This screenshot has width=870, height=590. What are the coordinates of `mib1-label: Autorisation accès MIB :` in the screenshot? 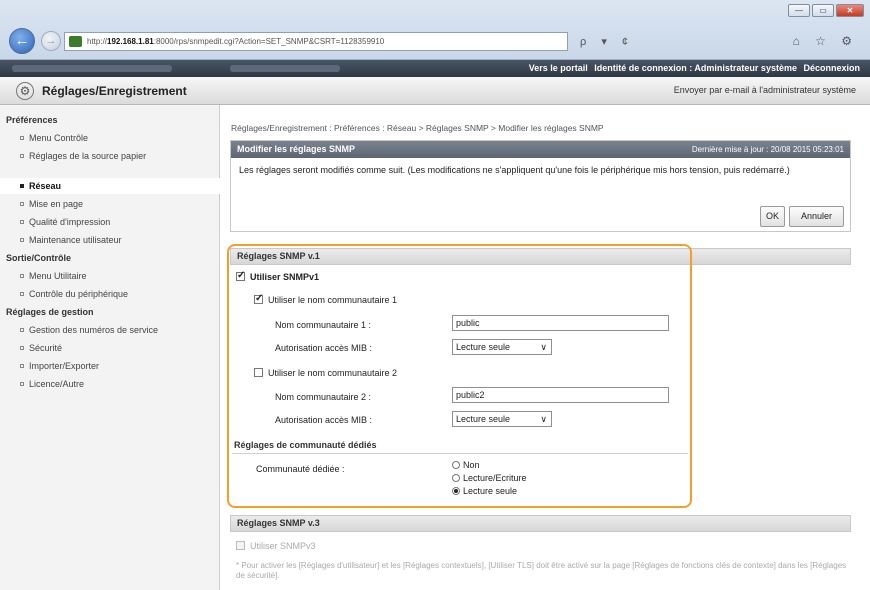 It's located at (324, 348).